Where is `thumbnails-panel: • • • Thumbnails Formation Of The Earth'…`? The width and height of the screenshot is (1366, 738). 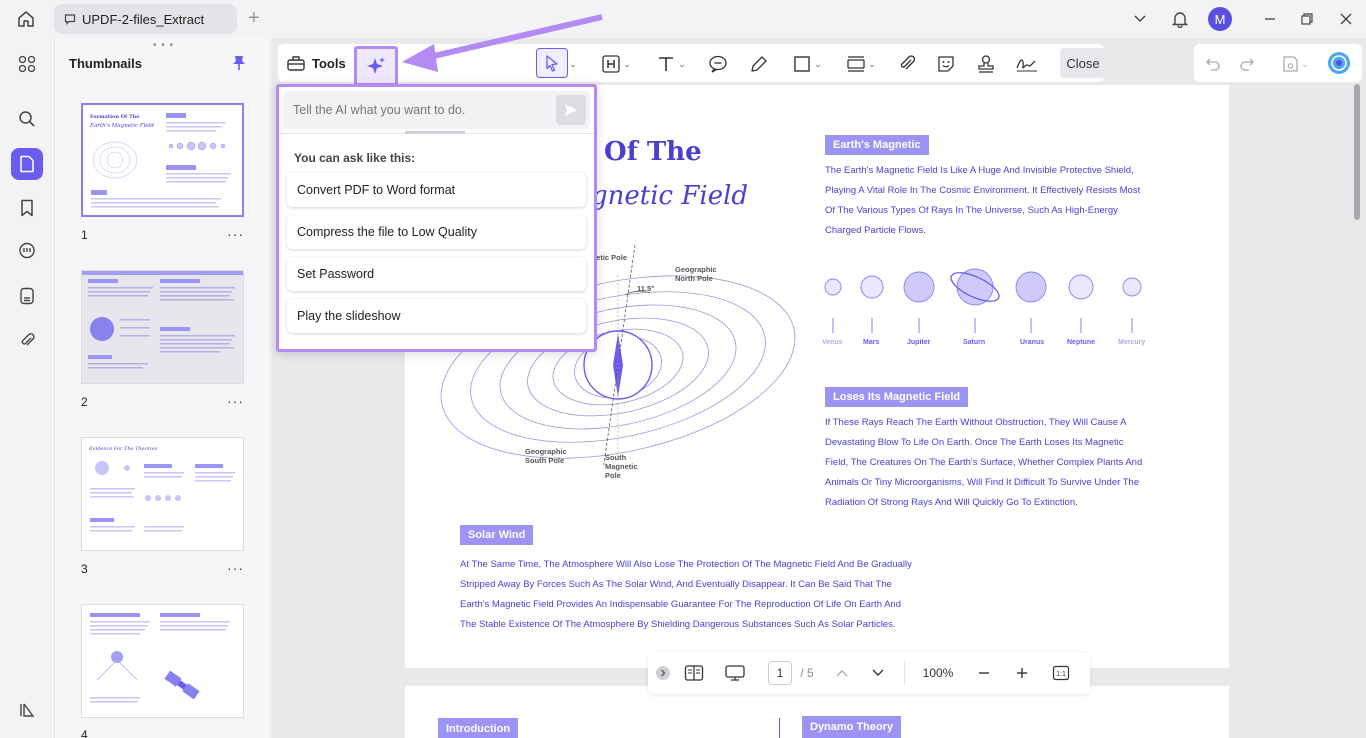
thumbnails-panel: • • • Thumbnails Formation Of The Earth'… is located at coordinates (162, 388).